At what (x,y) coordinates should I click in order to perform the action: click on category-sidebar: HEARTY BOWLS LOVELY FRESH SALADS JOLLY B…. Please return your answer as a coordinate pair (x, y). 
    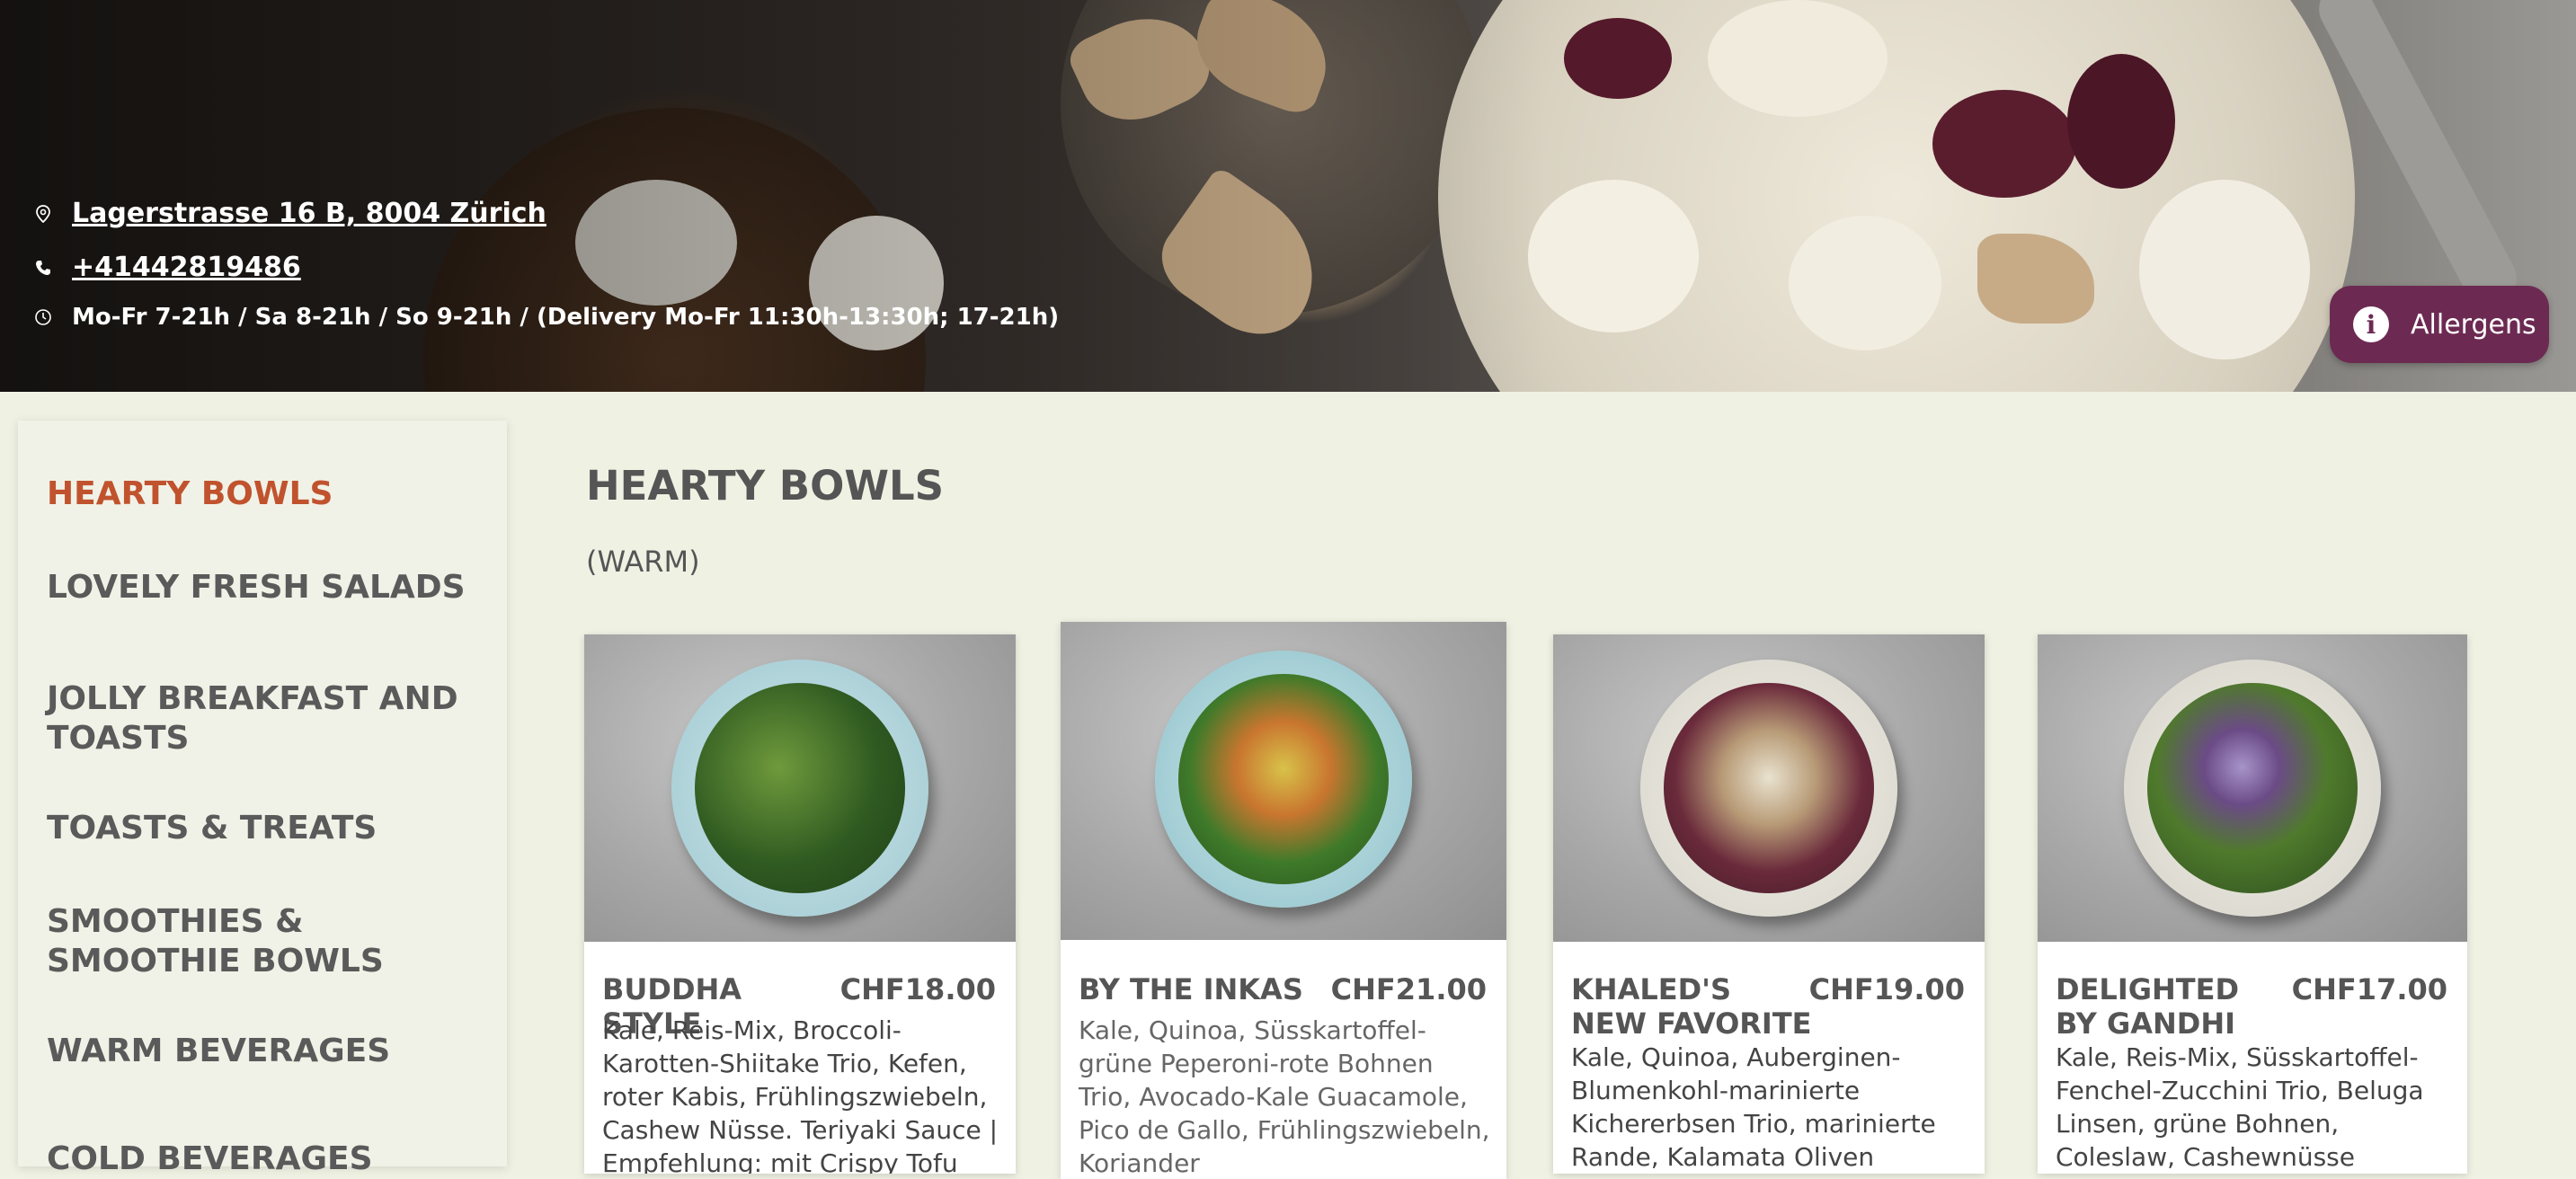
    Looking at the image, I should click on (262, 799).